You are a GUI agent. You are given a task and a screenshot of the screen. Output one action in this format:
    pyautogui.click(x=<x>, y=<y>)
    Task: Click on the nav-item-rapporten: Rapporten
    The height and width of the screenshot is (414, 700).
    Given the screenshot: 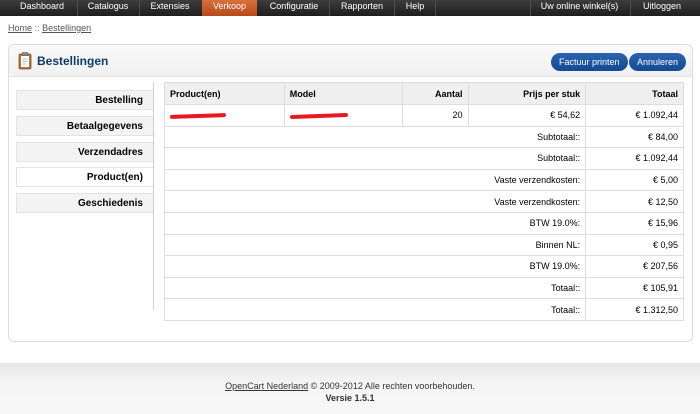 What is the action you would take?
    pyautogui.click(x=362, y=8)
    